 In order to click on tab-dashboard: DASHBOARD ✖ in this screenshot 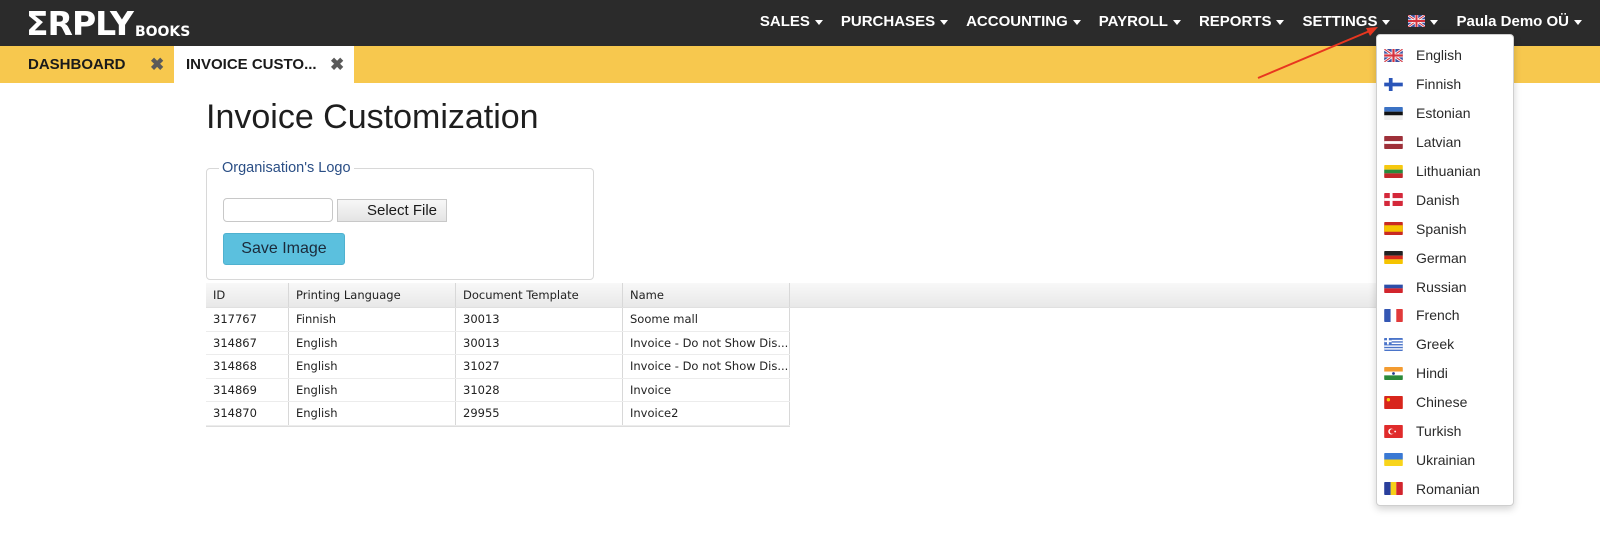, I will do `click(87, 64)`.